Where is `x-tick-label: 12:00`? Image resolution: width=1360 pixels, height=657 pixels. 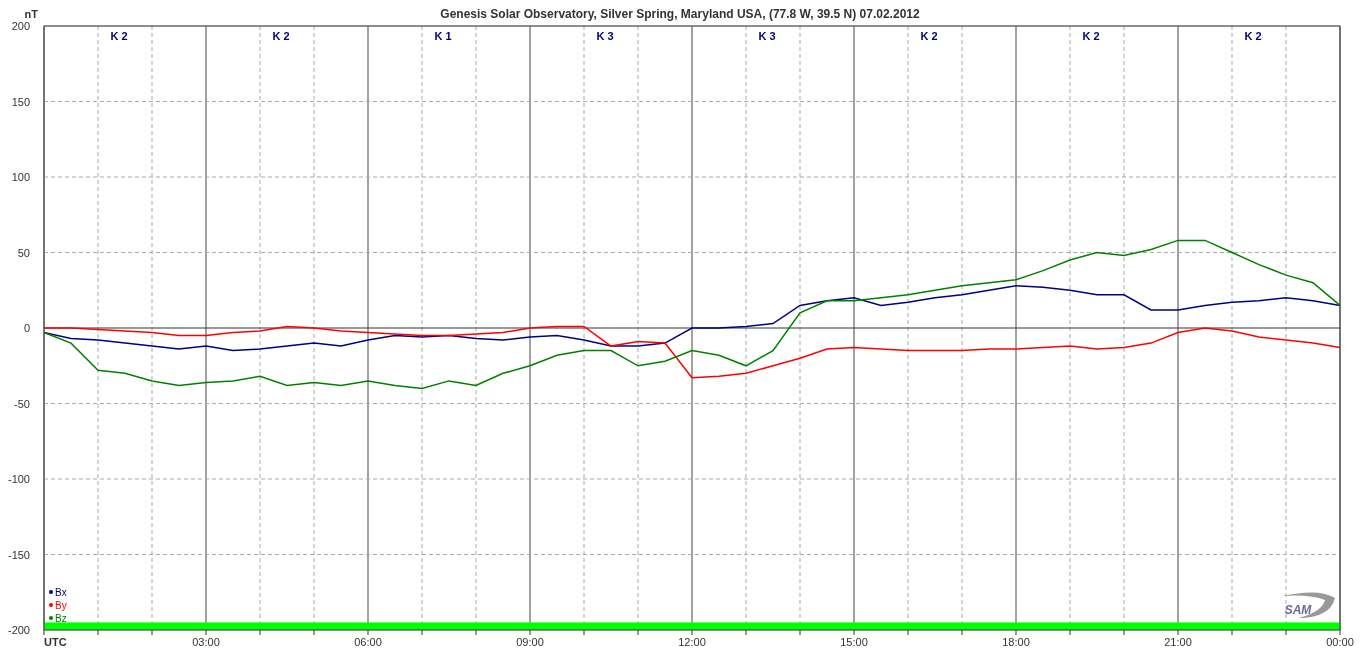
x-tick-label: 12:00 is located at coordinates (692, 642).